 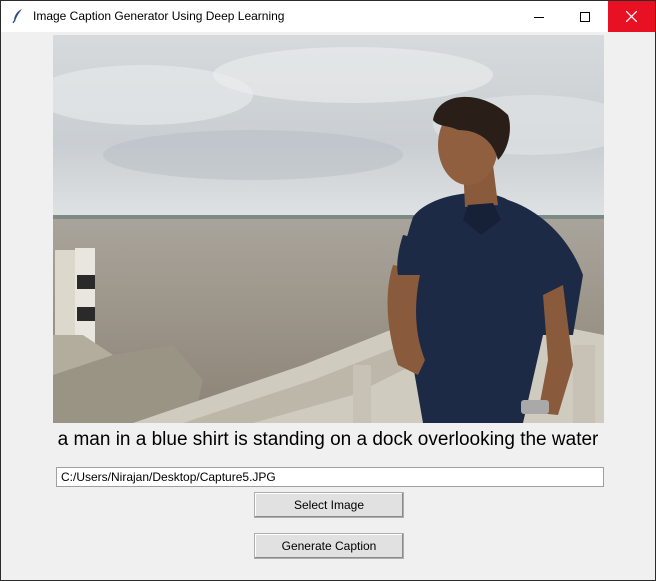 I want to click on generate-caption-button: Generate Caption, so click(x=329, y=546).